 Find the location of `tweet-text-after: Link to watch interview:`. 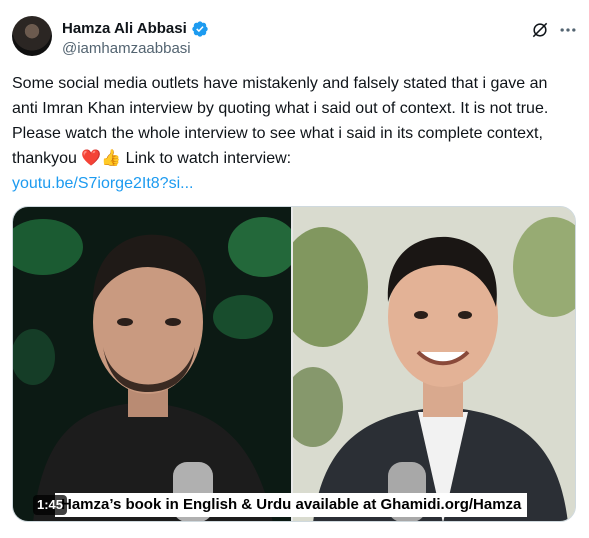

tweet-text-after: Link to watch interview: is located at coordinates (206, 158).